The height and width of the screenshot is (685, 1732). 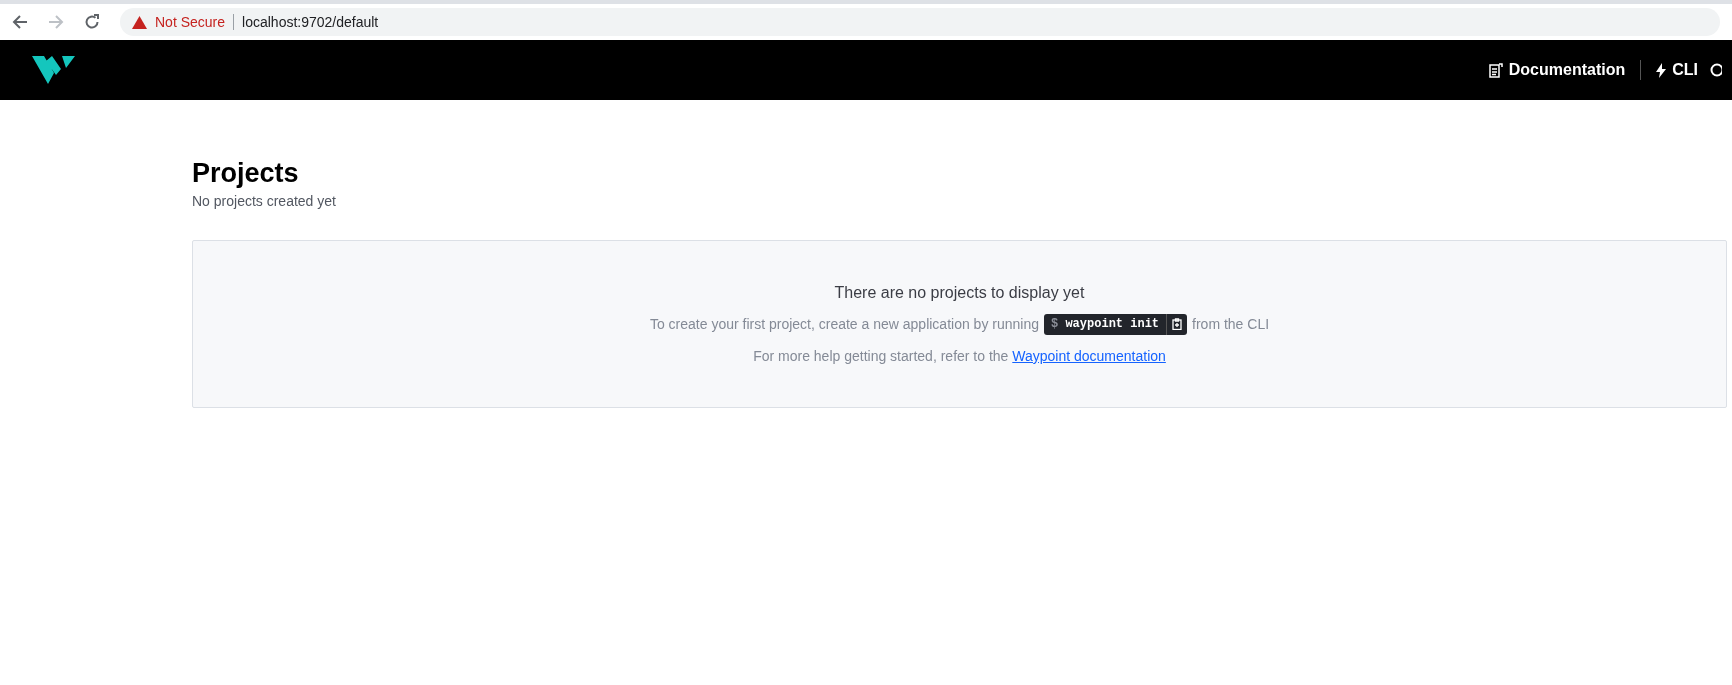 I want to click on logo-icon, so click(x=53, y=70).